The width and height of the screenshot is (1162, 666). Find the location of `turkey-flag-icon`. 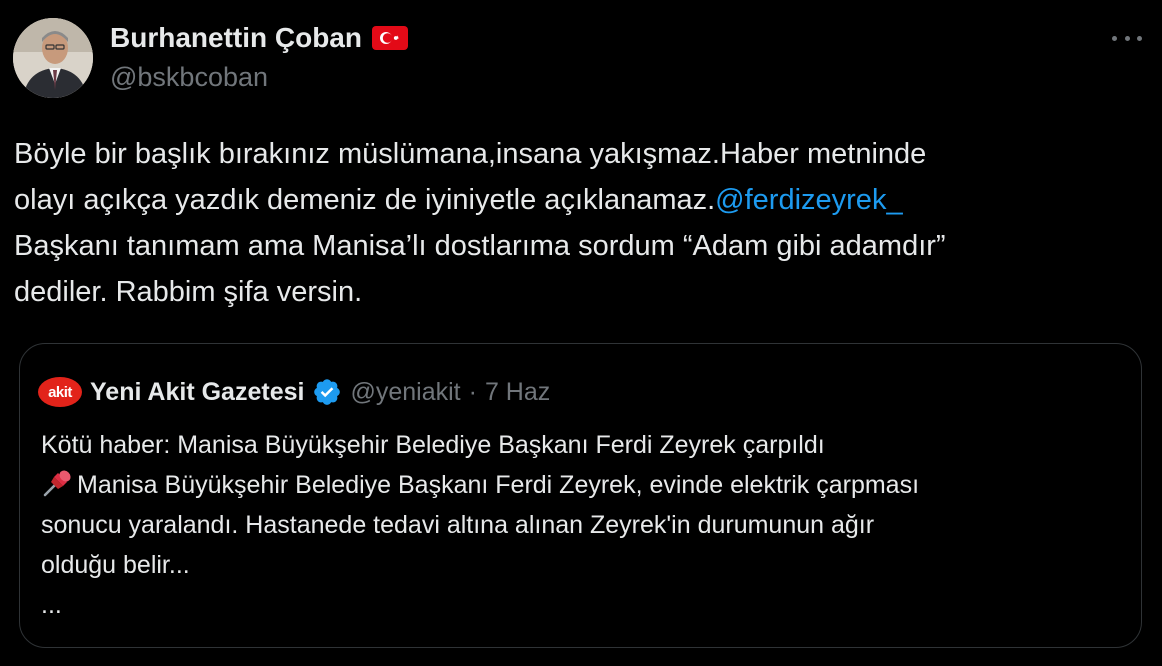

turkey-flag-icon is located at coordinates (390, 38).